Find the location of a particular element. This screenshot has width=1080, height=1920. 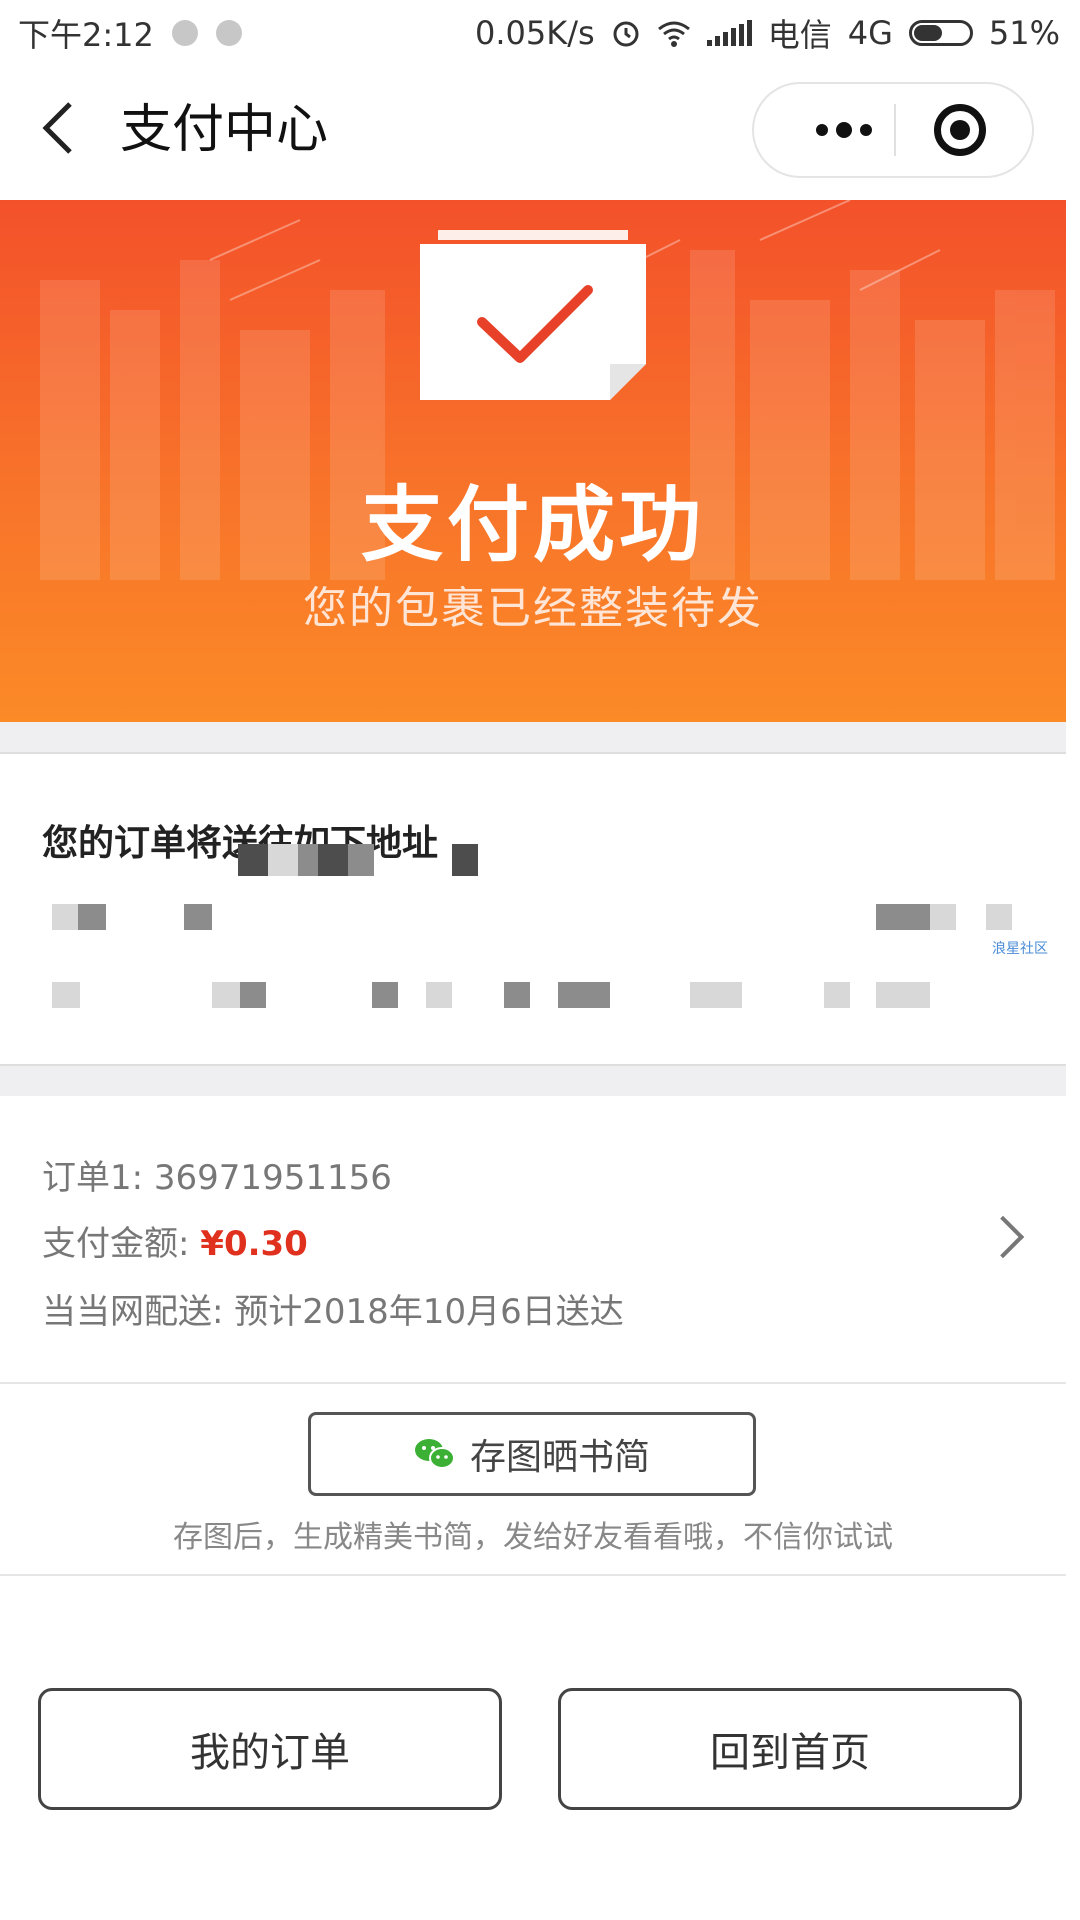

amount-label: 支付金额: is located at coordinates (116, 1244).